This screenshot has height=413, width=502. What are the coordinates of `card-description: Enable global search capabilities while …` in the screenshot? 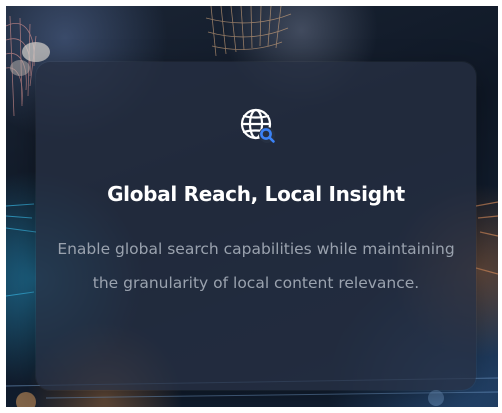 It's located at (256, 266).